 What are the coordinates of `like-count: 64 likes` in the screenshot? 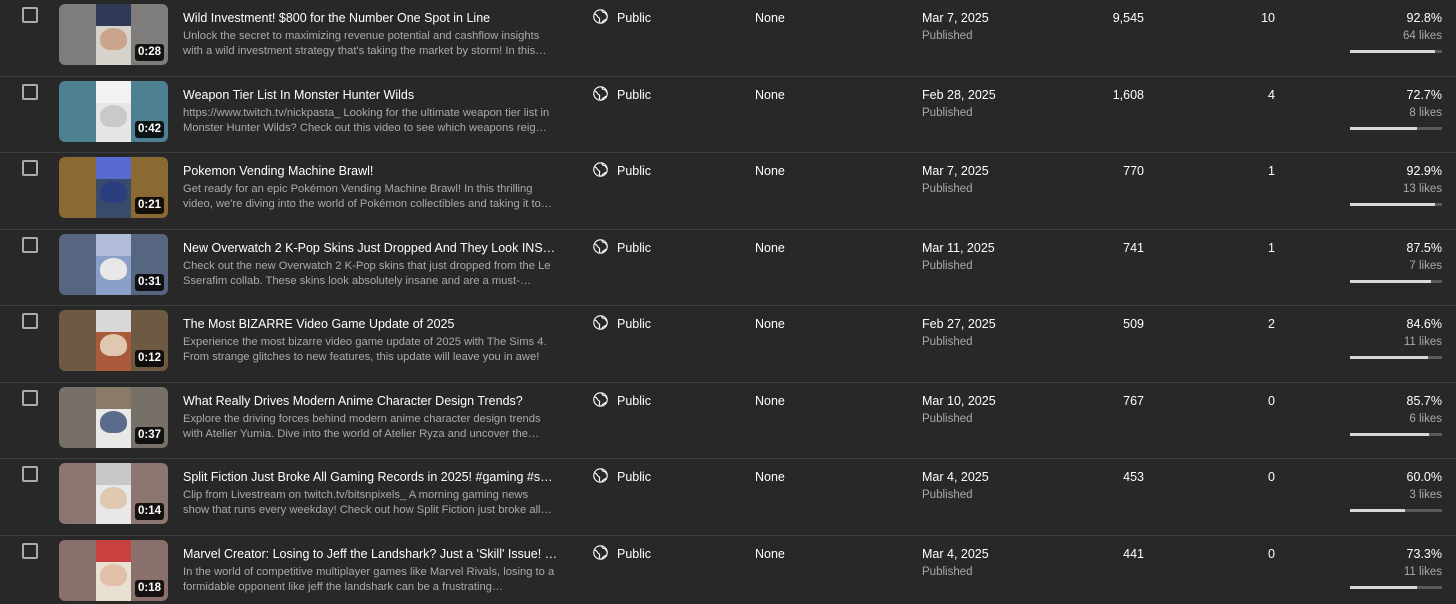 It's located at (1422, 36).